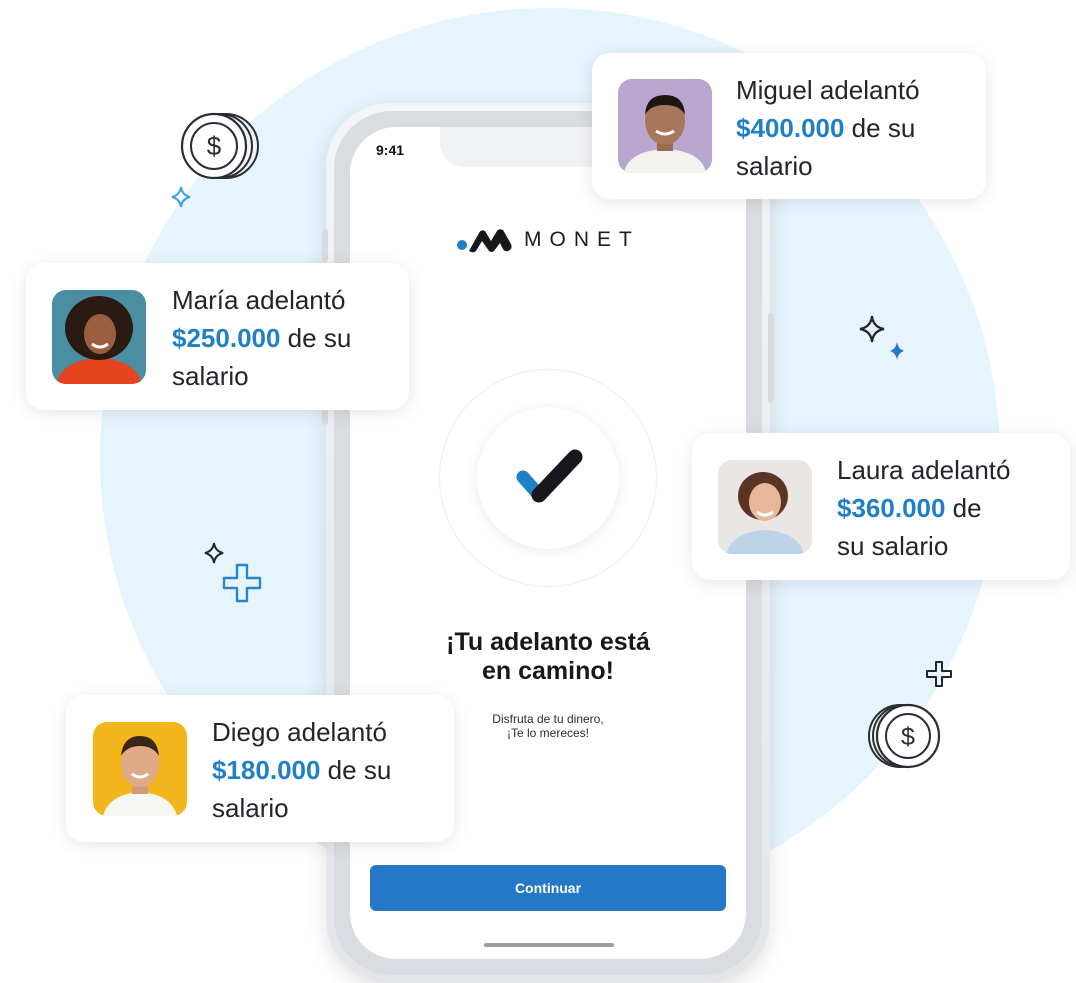 The height and width of the screenshot is (983, 1076). I want to click on headline-line: en camino!, so click(548, 671).